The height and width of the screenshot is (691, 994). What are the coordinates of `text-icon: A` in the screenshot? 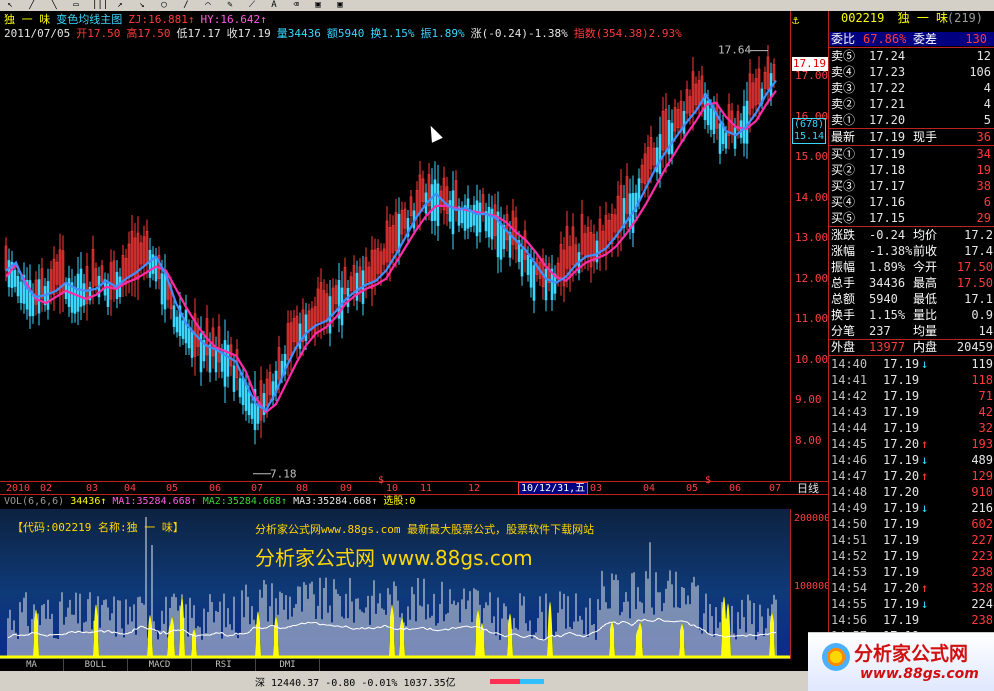 It's located at (274, 5).